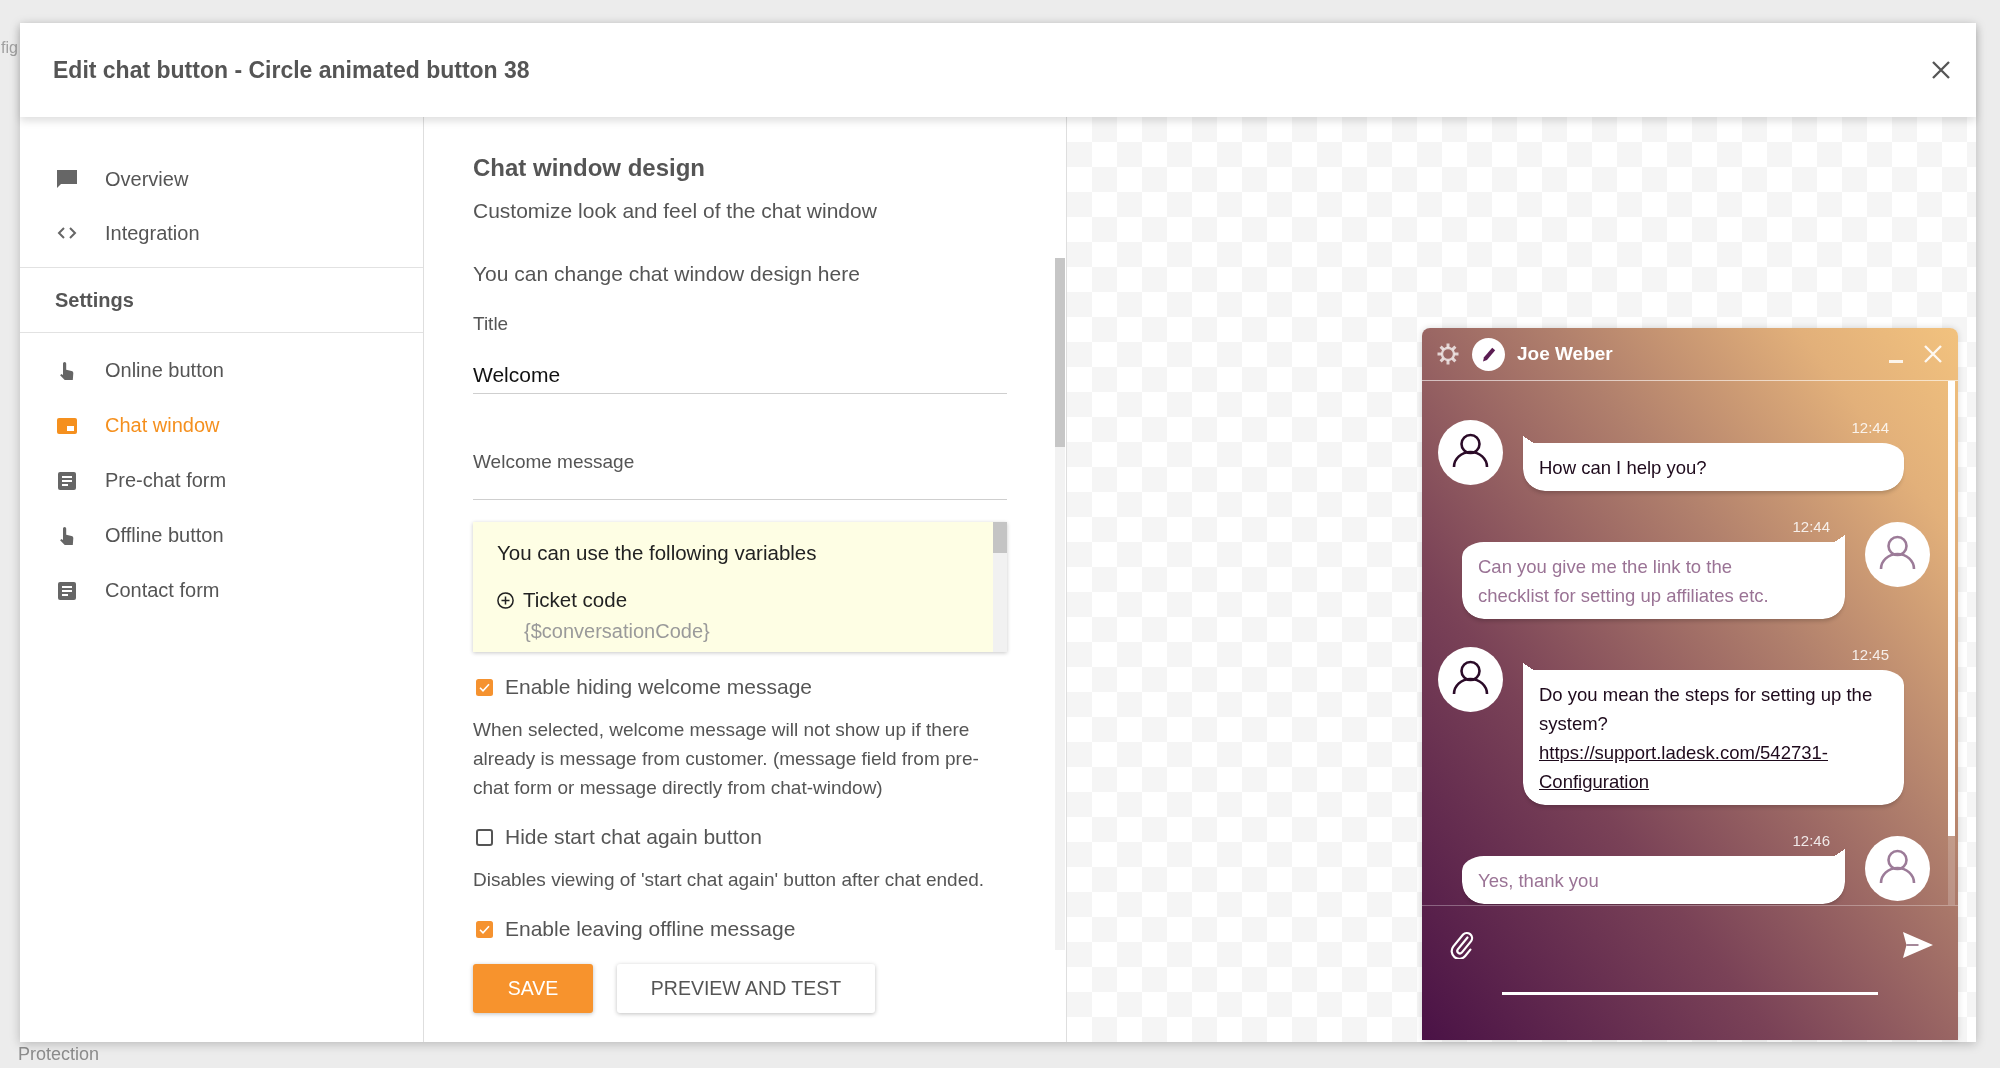  What do you see at coordinates (1565, 354) in the screenshot?
I see `agent-name: Joe Weber` at bounding box center [1565, 354].